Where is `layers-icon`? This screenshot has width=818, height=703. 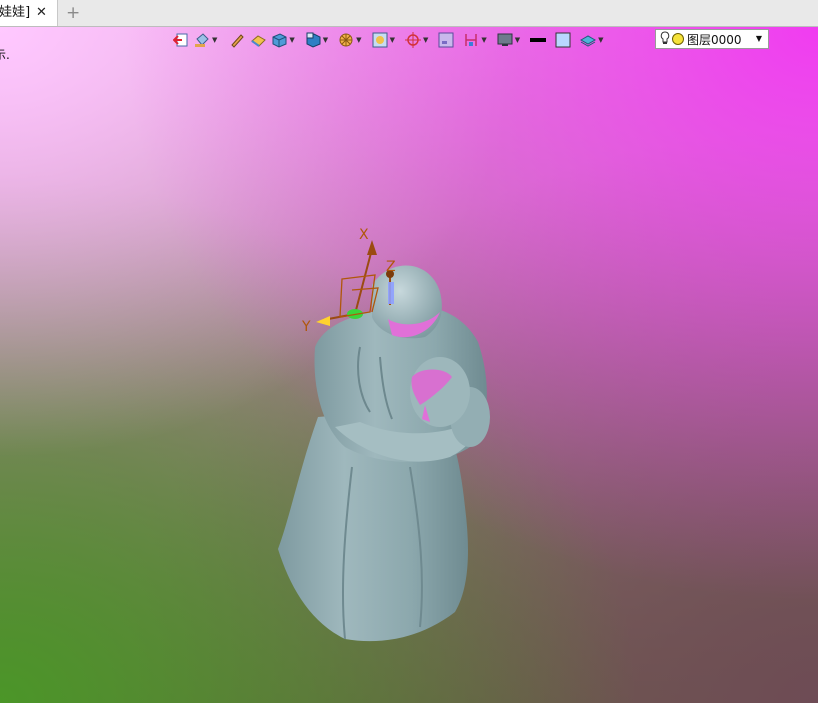 layers-icon is located at coordinates (588, 40).